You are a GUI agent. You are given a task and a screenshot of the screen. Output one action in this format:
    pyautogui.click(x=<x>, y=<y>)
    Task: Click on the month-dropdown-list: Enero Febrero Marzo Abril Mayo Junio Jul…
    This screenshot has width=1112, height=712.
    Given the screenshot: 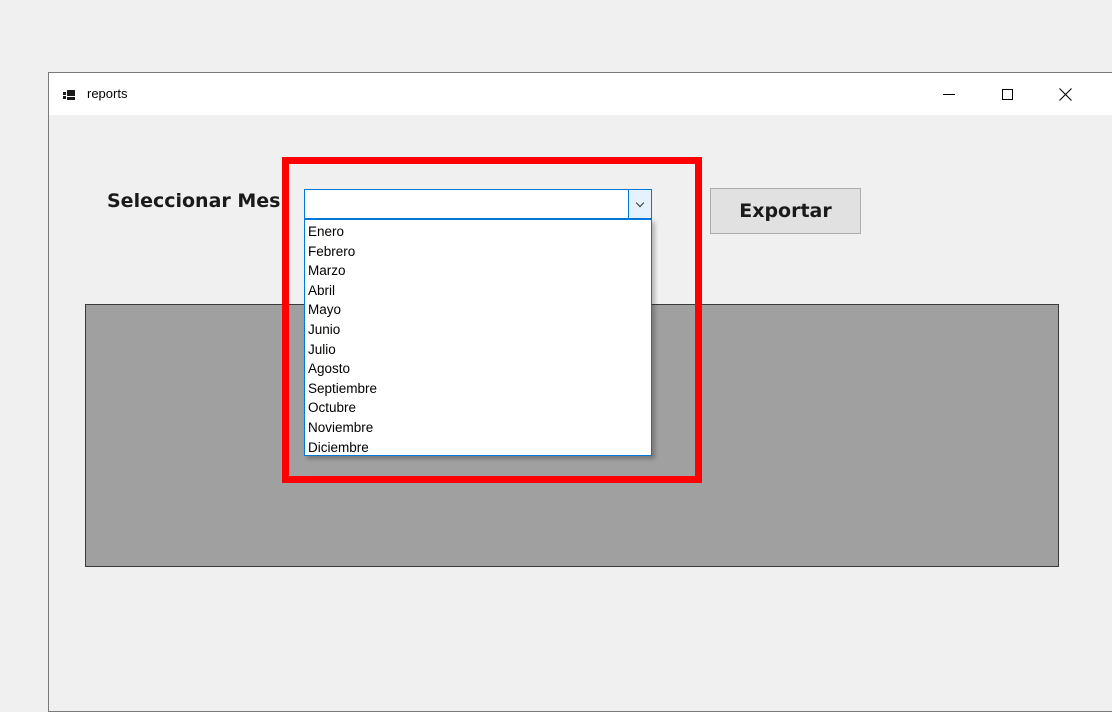 What is the action you would take?
    pyautogui.click(x=478, y=337)
    